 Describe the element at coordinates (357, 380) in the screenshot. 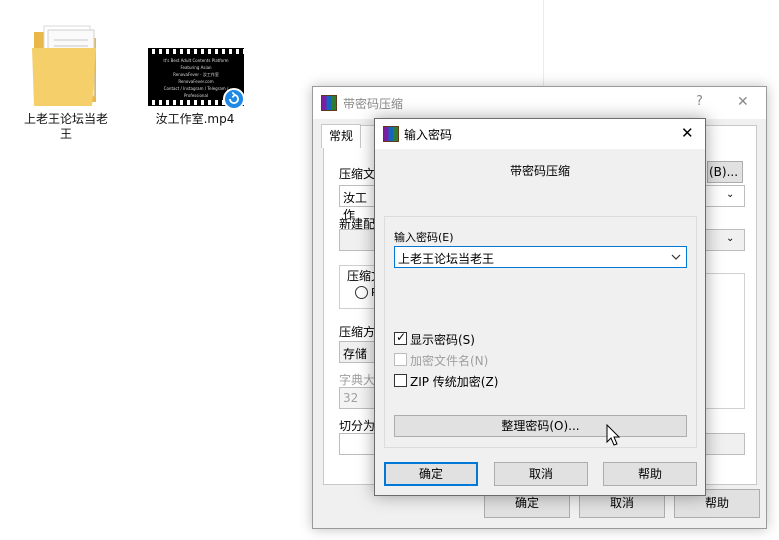

I see `label-dictionary: 字典大` at that location.